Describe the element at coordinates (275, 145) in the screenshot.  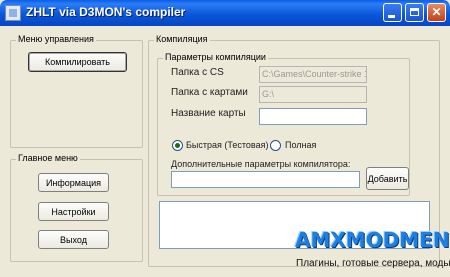
I see `mode-full-radio` at that location.